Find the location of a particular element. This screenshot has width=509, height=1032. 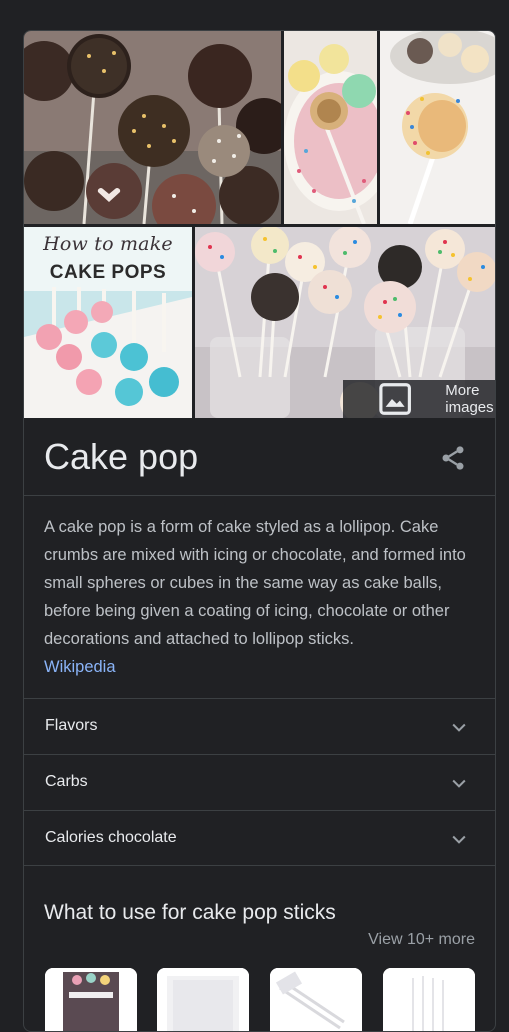

view-more-link: View 10+ more is located at coordinates (421, 940).